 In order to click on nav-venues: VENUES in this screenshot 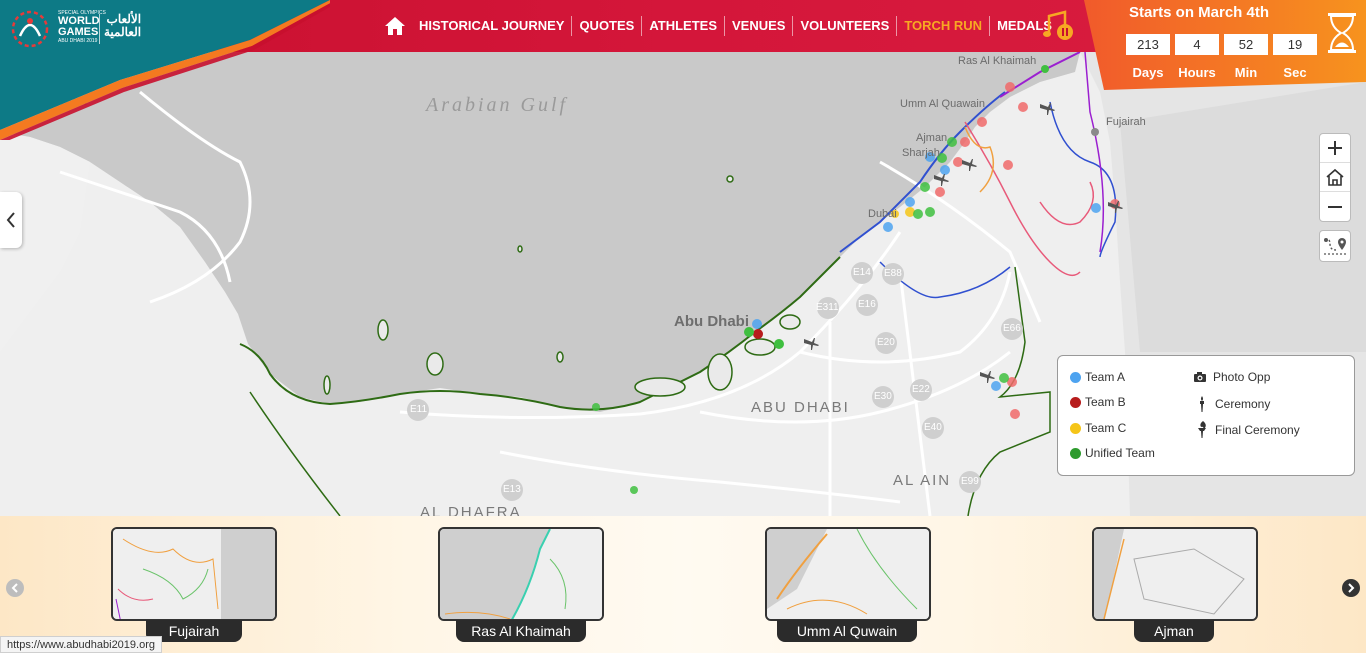, I will do `click(759, 26)`.